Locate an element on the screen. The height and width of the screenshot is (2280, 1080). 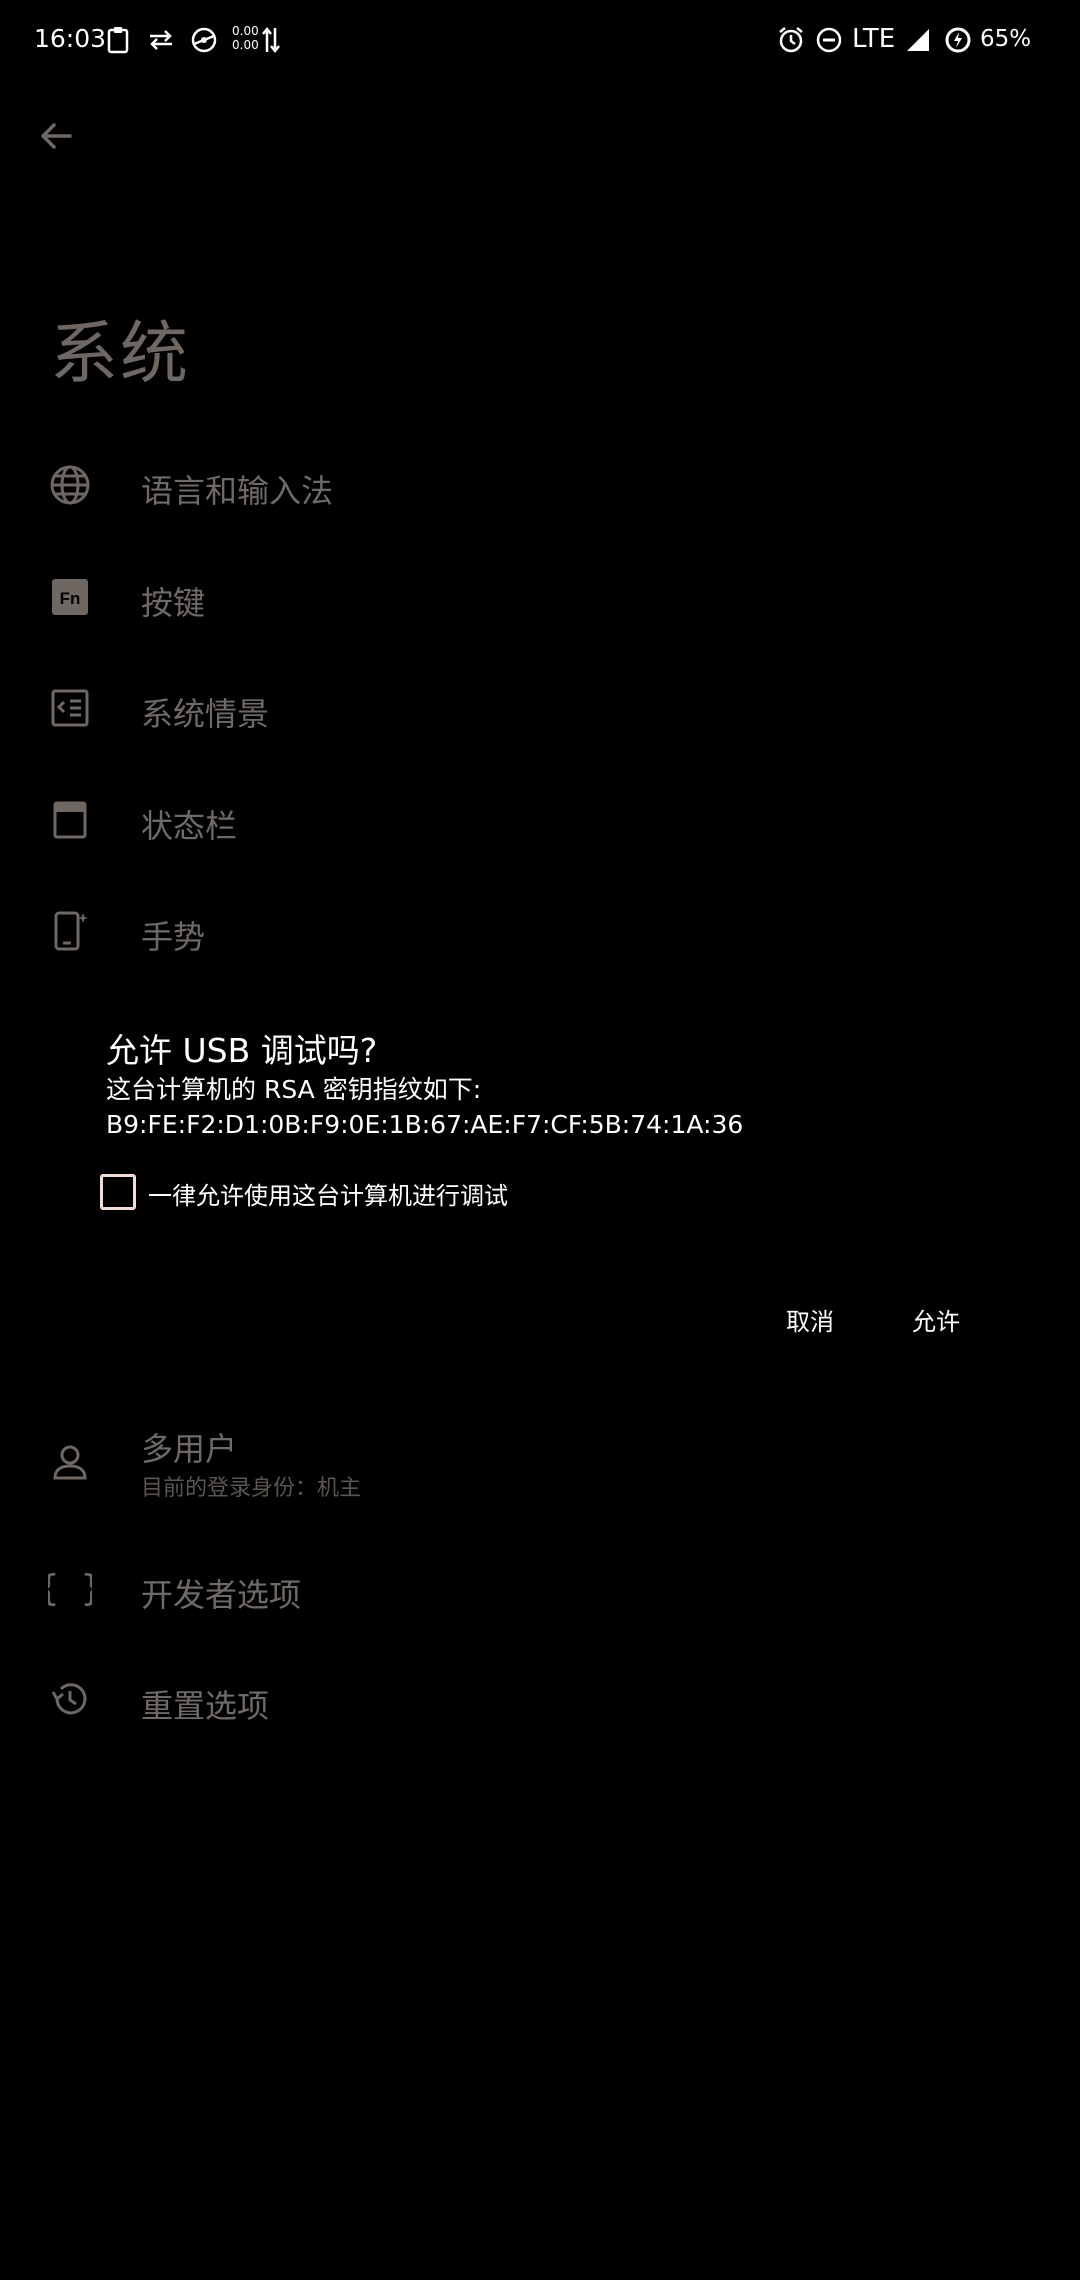
braces-icon: { } is located at coordinates (70, 1588).